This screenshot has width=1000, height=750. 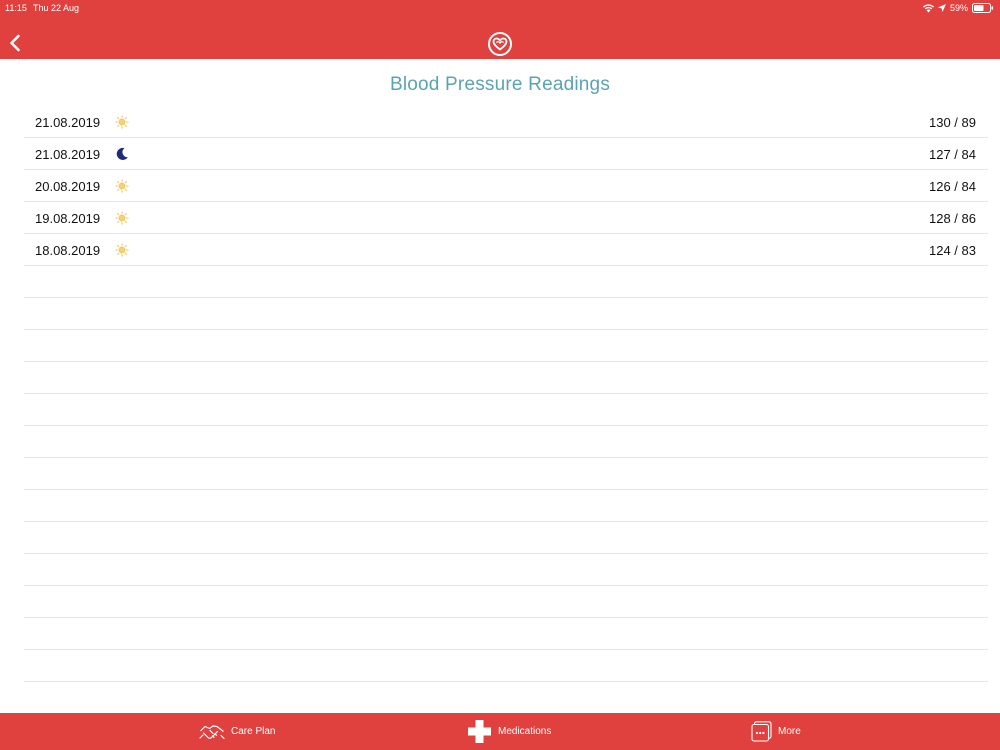 I want to click on reading-value: 130 / 89, so click(x=952, y=122).